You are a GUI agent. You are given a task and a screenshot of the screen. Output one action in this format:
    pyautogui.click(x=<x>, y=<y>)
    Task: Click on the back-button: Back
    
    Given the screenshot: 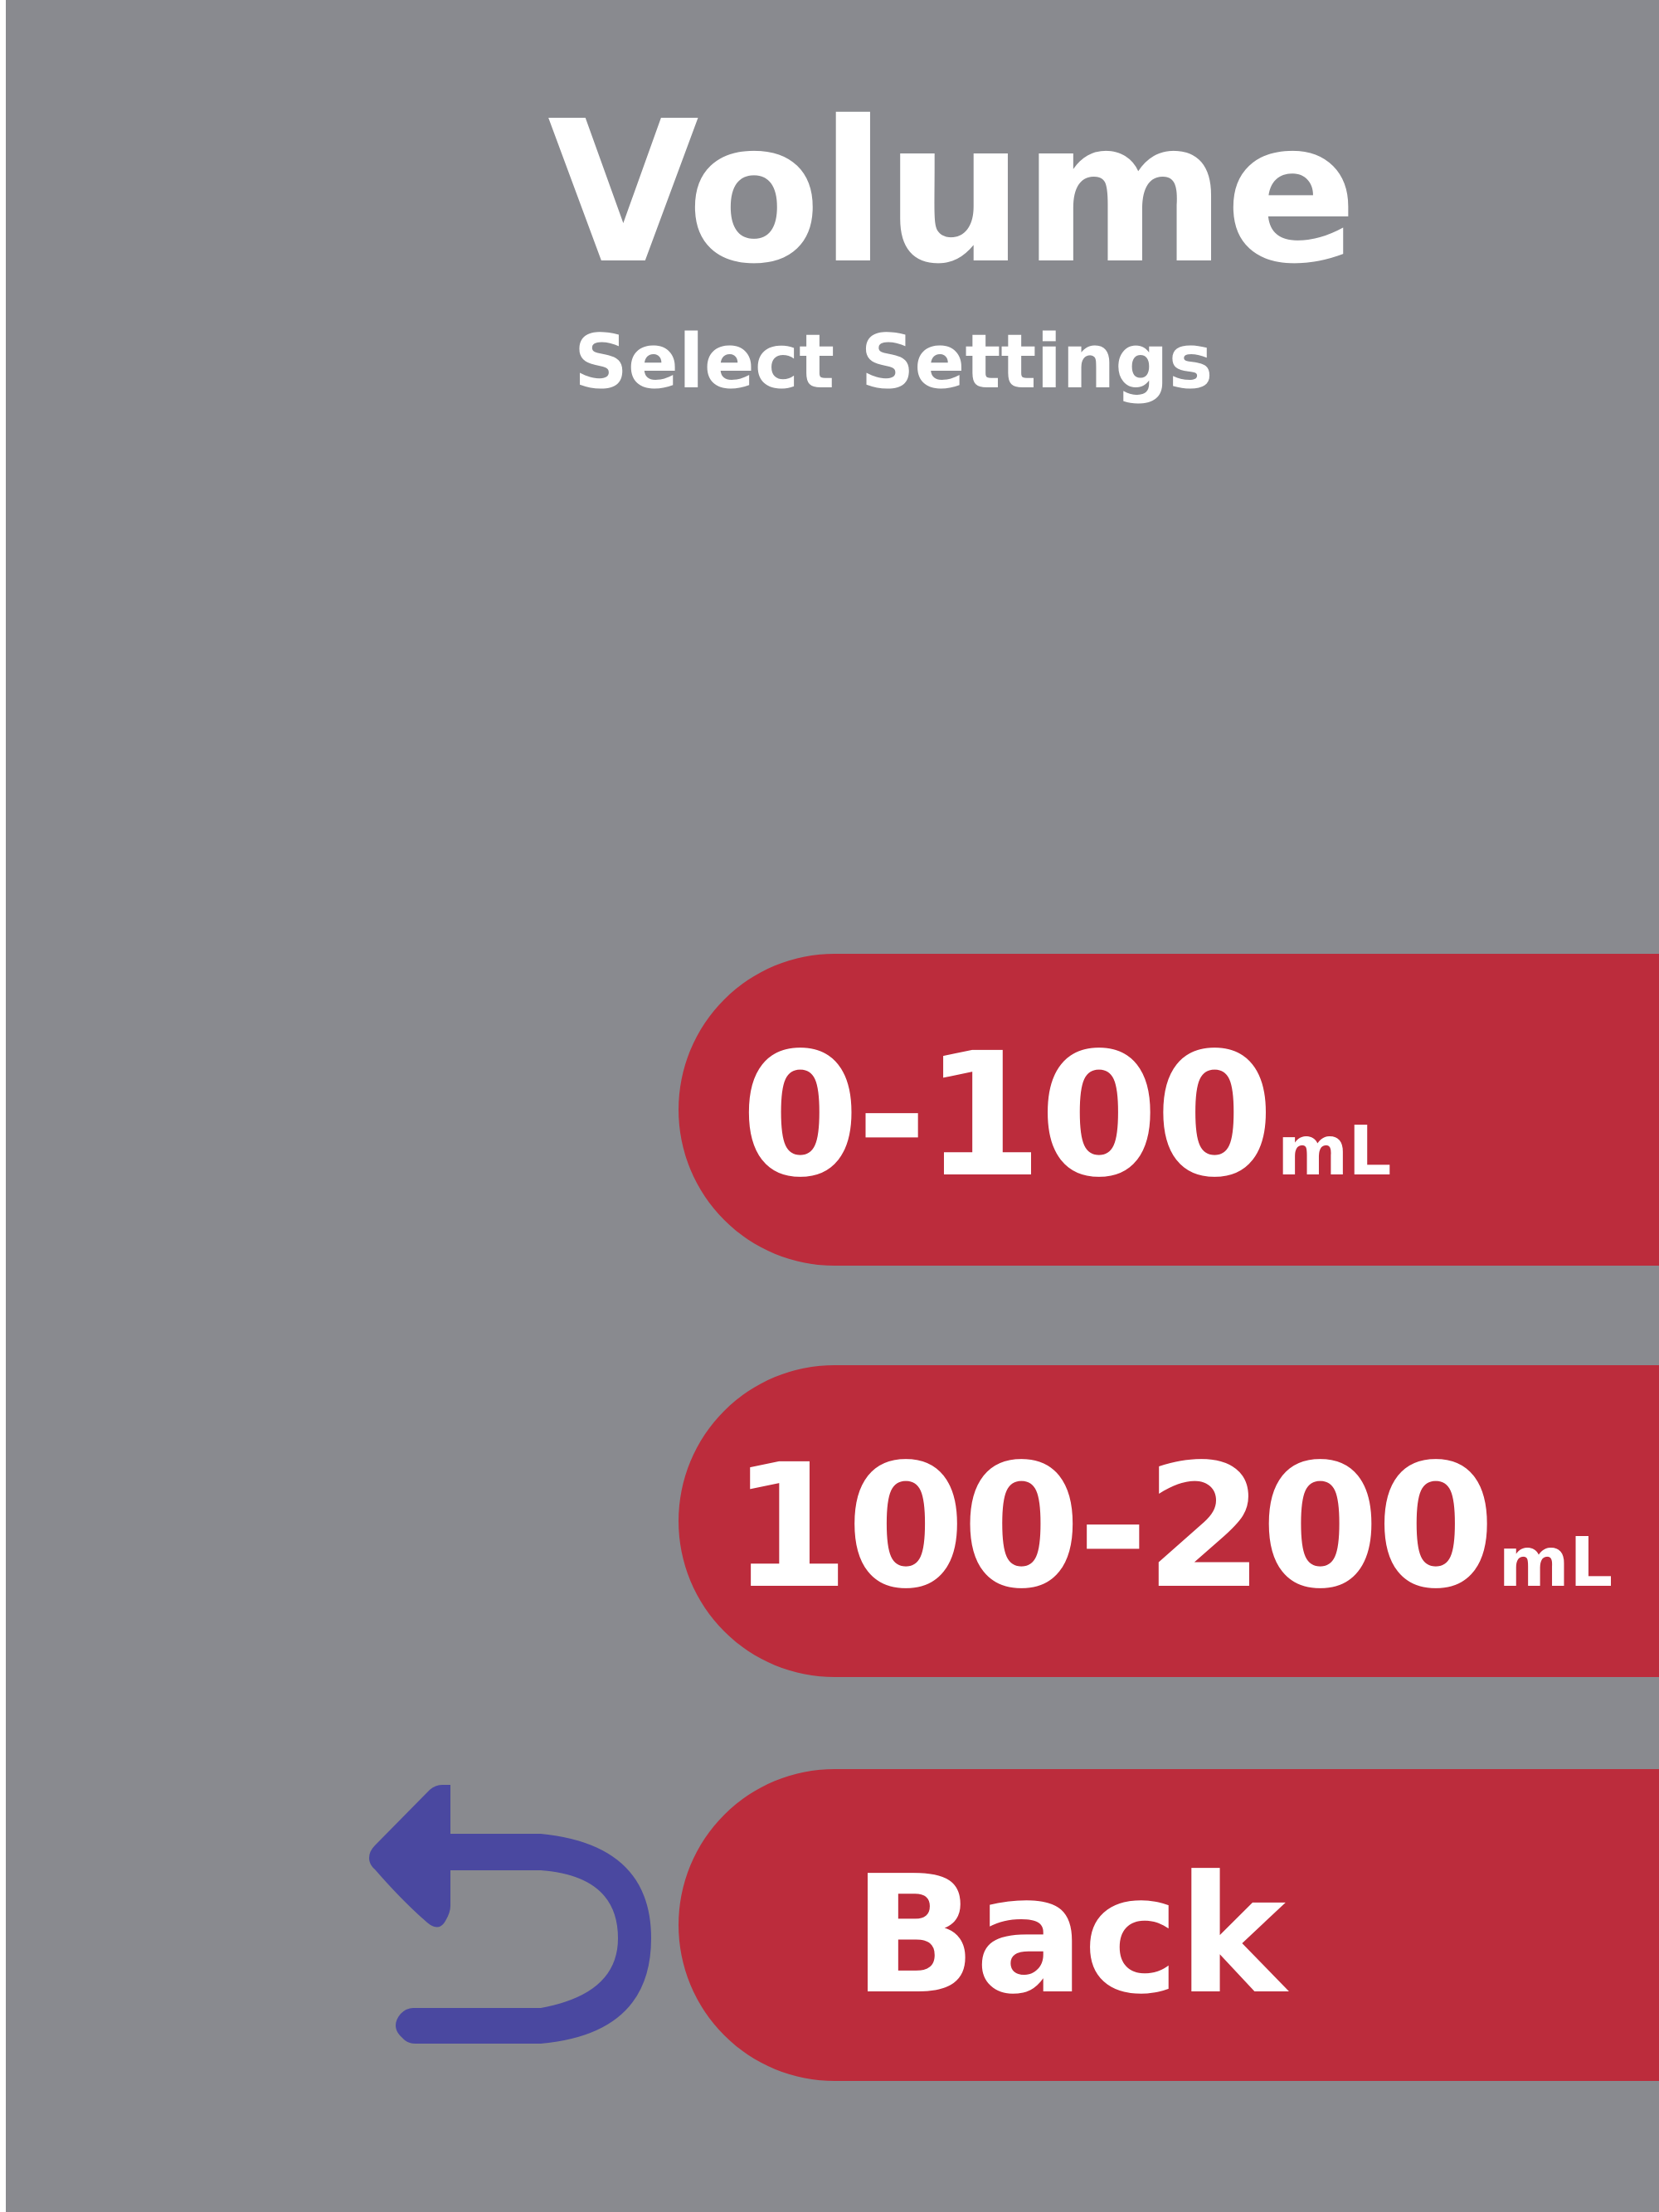 What is the action you would take?
    pyautogui.click(x=1169, y=1925)
    